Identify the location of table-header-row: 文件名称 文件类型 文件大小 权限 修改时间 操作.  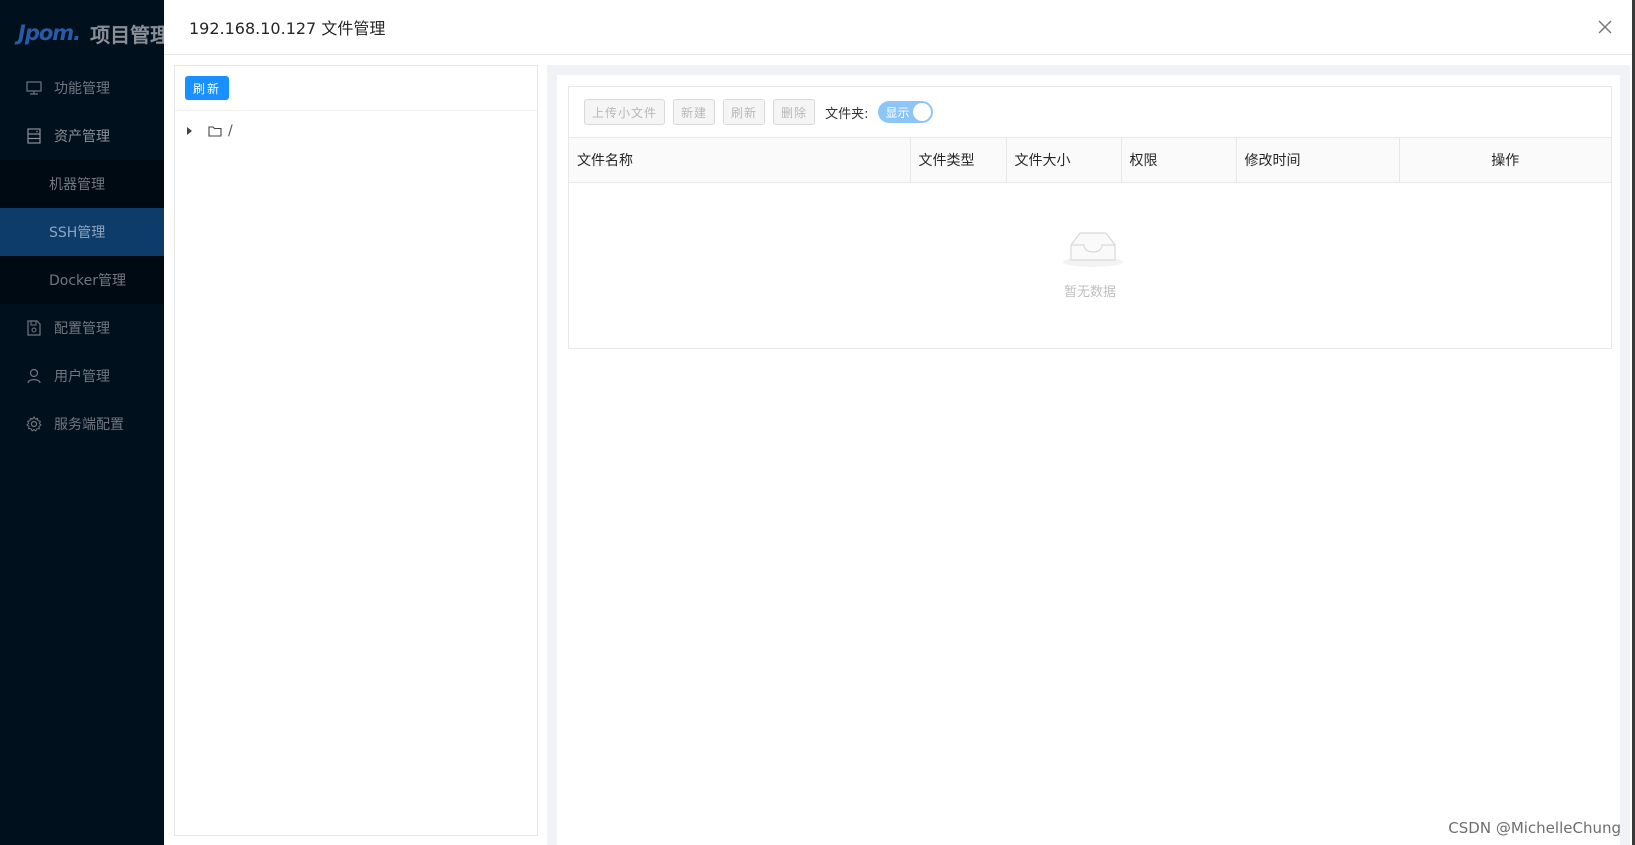
(1090, 160).